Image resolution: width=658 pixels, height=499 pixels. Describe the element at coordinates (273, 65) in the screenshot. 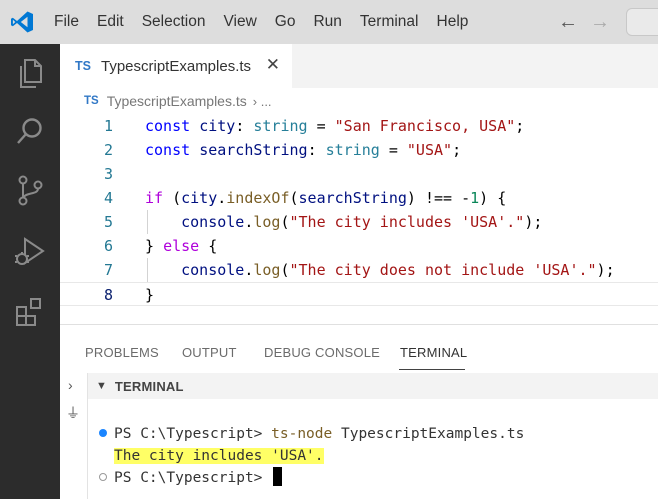

I see `close-icon: ✕` at that location.